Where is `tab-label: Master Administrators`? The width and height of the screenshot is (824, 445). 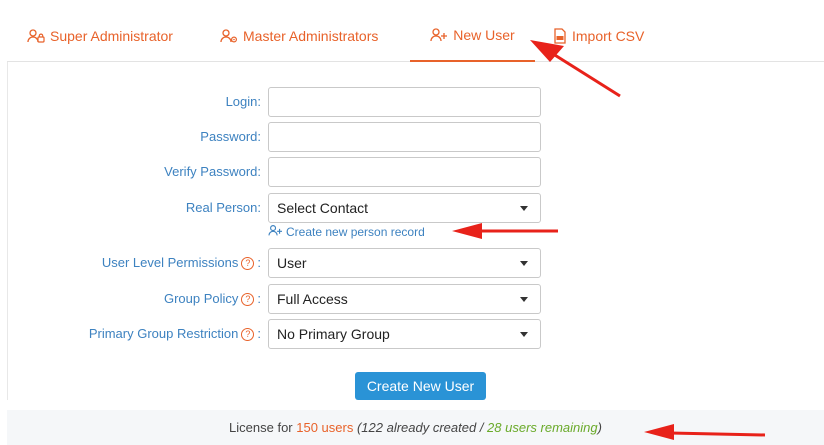 tab-label: Master Administrators is located at coordinates (311, 35).